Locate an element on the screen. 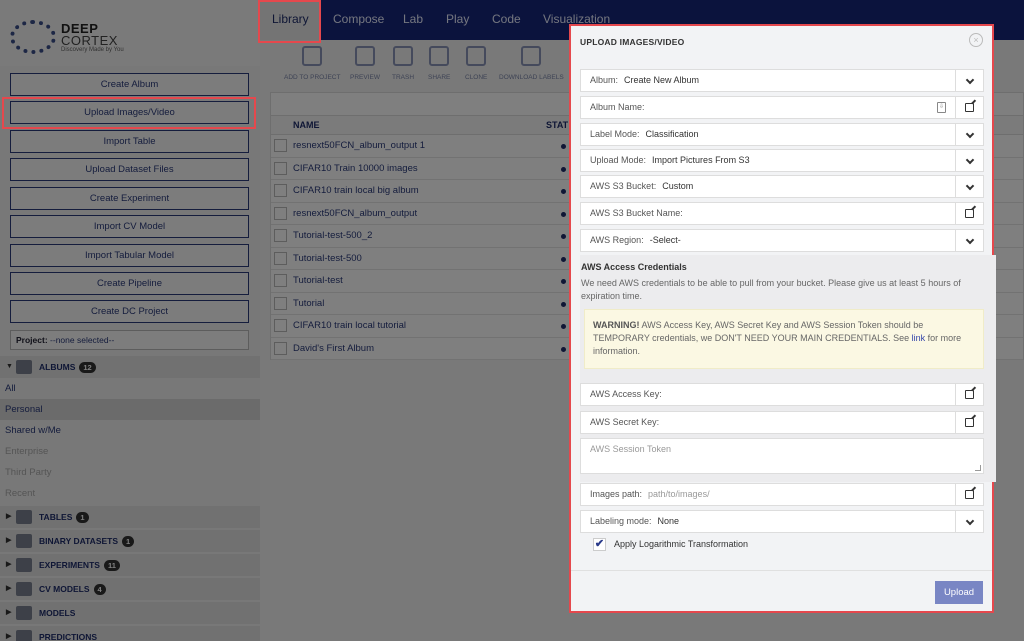  s3-bucket-select: AWS S3 Bucket: Custom is located at coordinates (782, 186).